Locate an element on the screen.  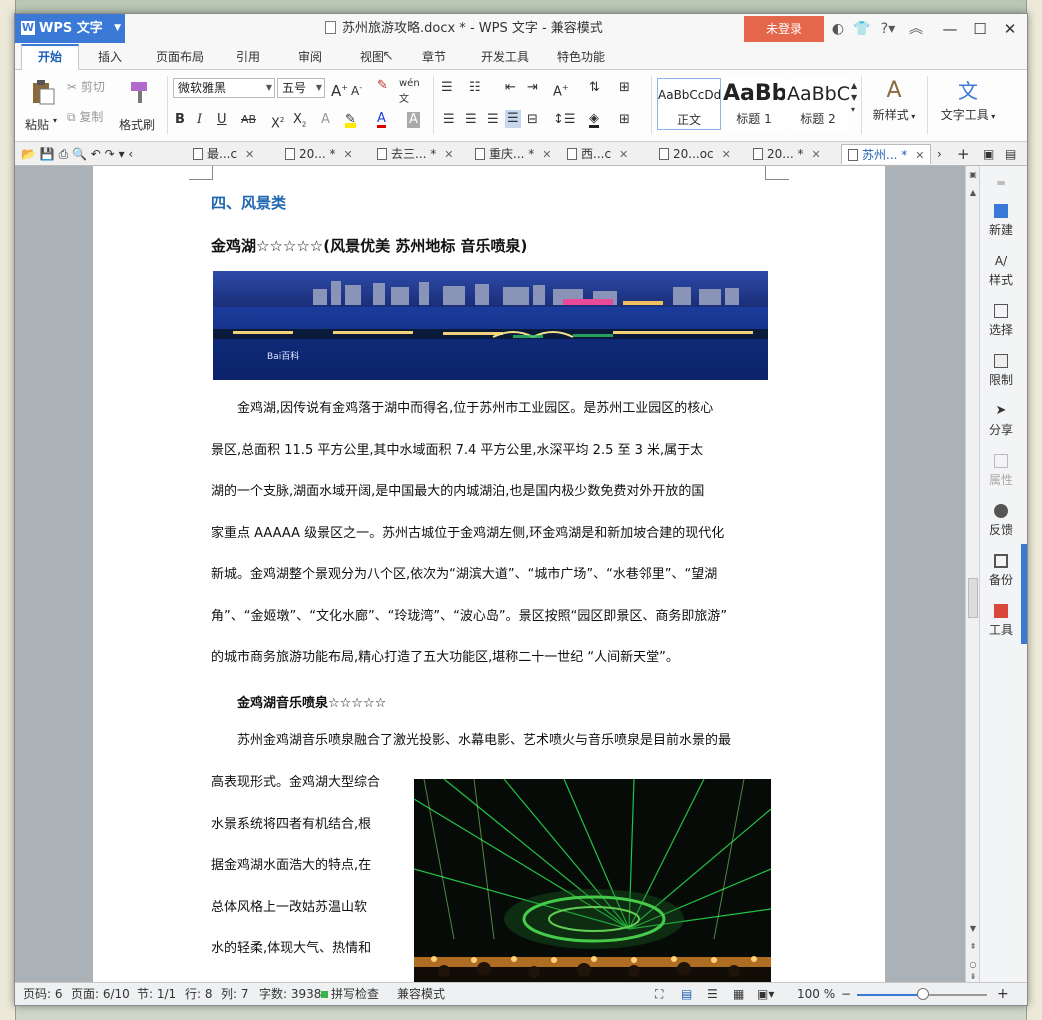
doc-tab: 最...c ✕ is located at coordinates (223, 154).